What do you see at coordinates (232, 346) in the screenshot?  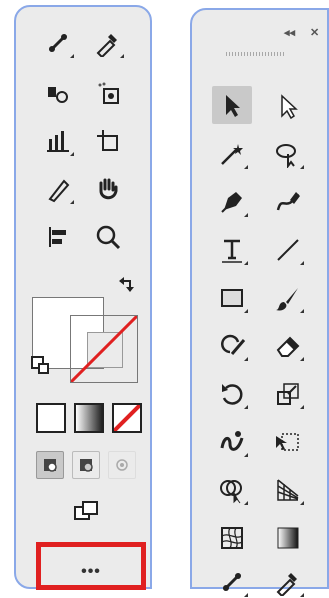 I see `shaper-icon` at bounding box center [232, 346].